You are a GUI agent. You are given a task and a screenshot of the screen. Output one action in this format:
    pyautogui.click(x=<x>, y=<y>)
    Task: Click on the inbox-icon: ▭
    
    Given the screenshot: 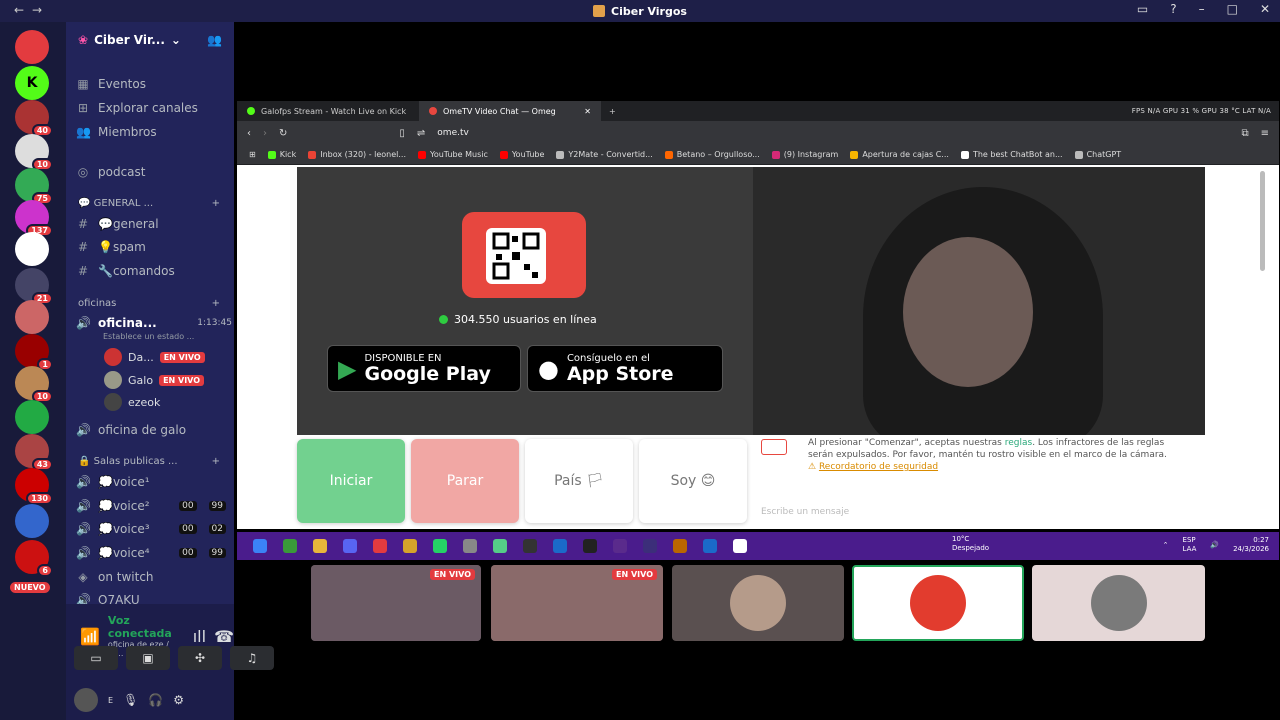 What is the action you would take?
    pyautogui.click(x=1142, y=9)
    